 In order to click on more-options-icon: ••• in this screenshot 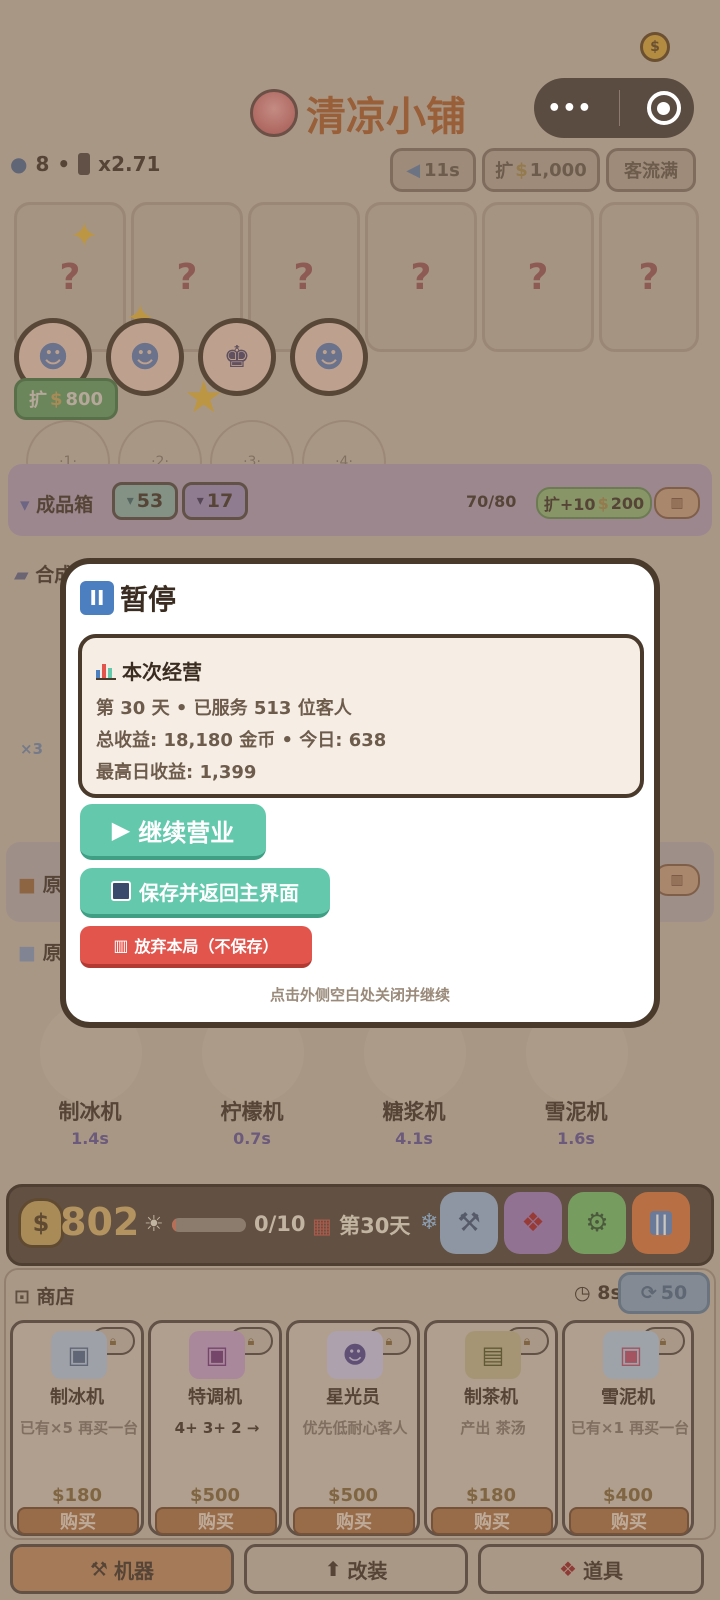, I will do `click(569, 108)`.